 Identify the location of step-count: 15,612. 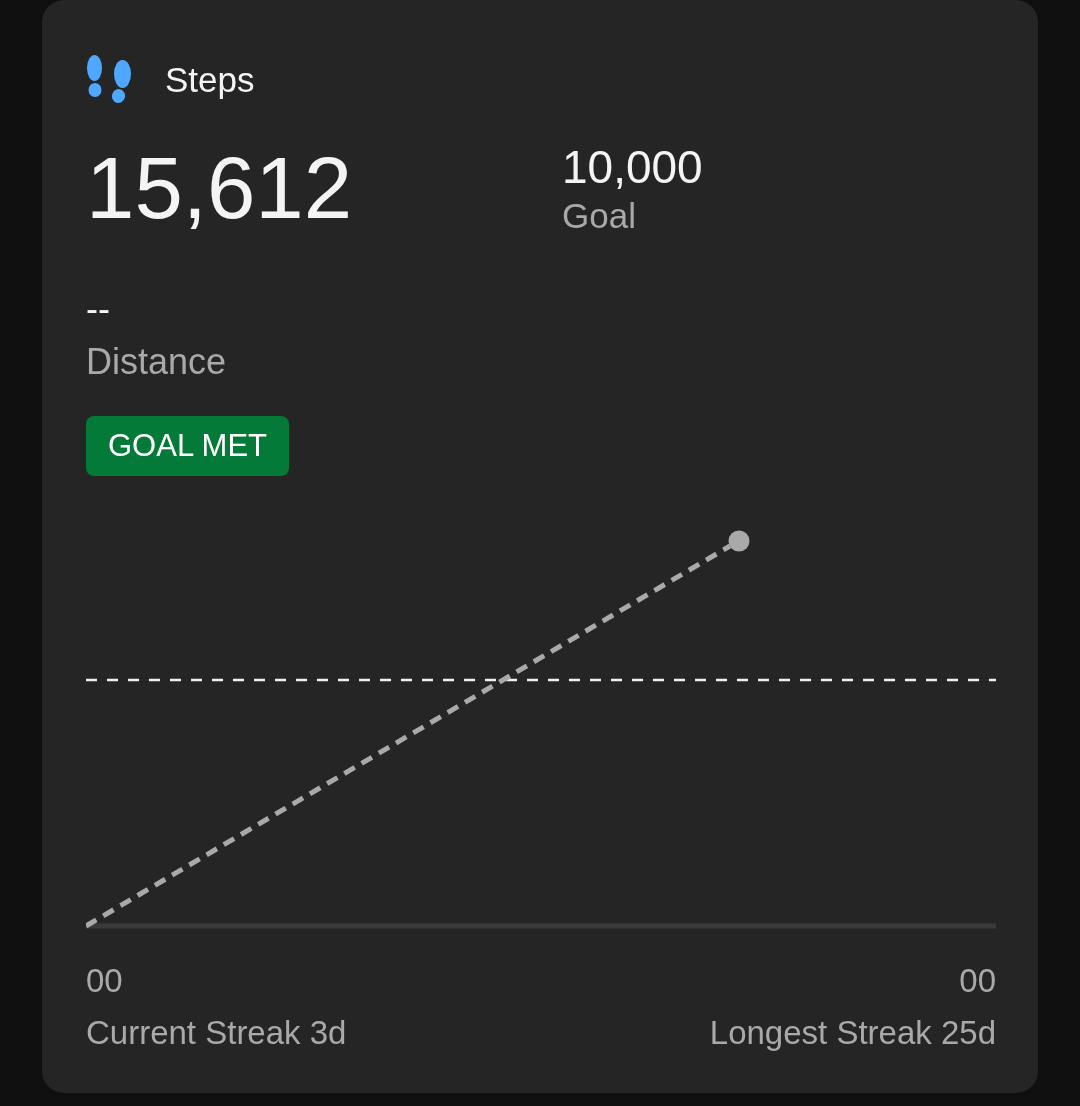
(219, 187).